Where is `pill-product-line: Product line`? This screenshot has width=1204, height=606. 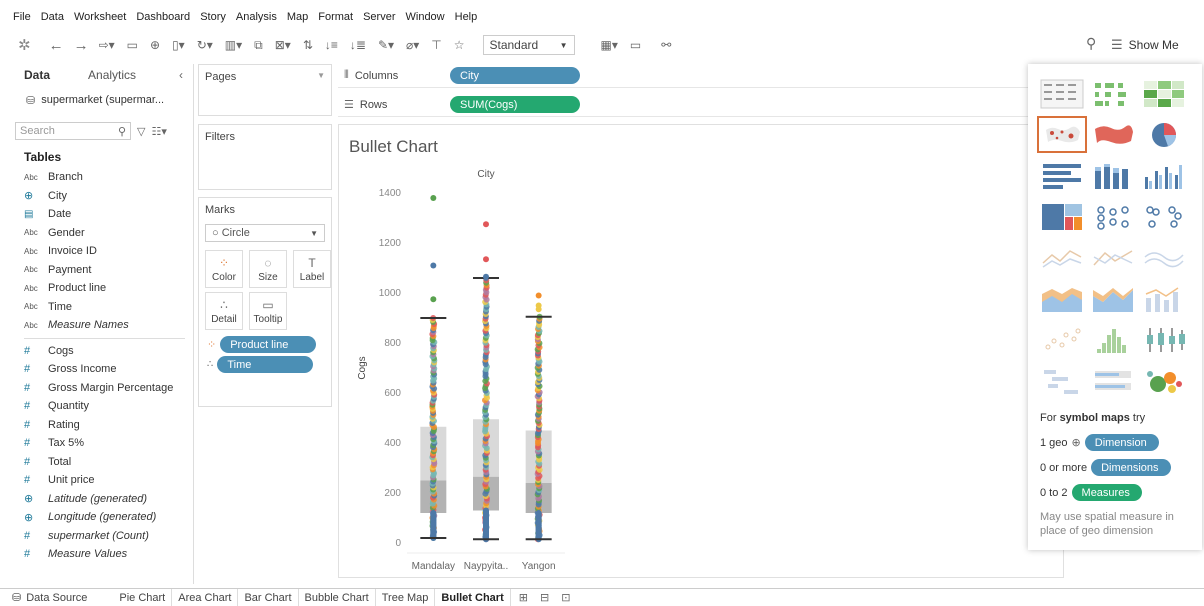
pill-product-line: Product line is located at coordinates (268, 344).